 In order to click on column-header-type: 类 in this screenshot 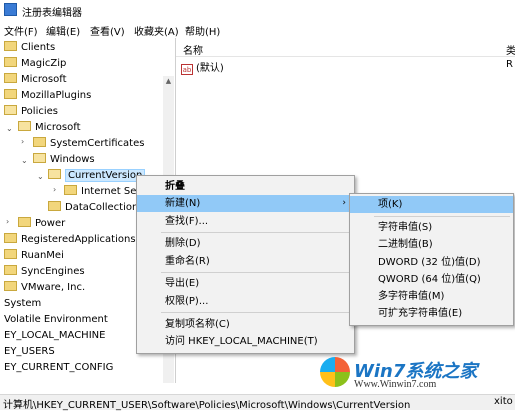, I will do `click(510, 49)`.